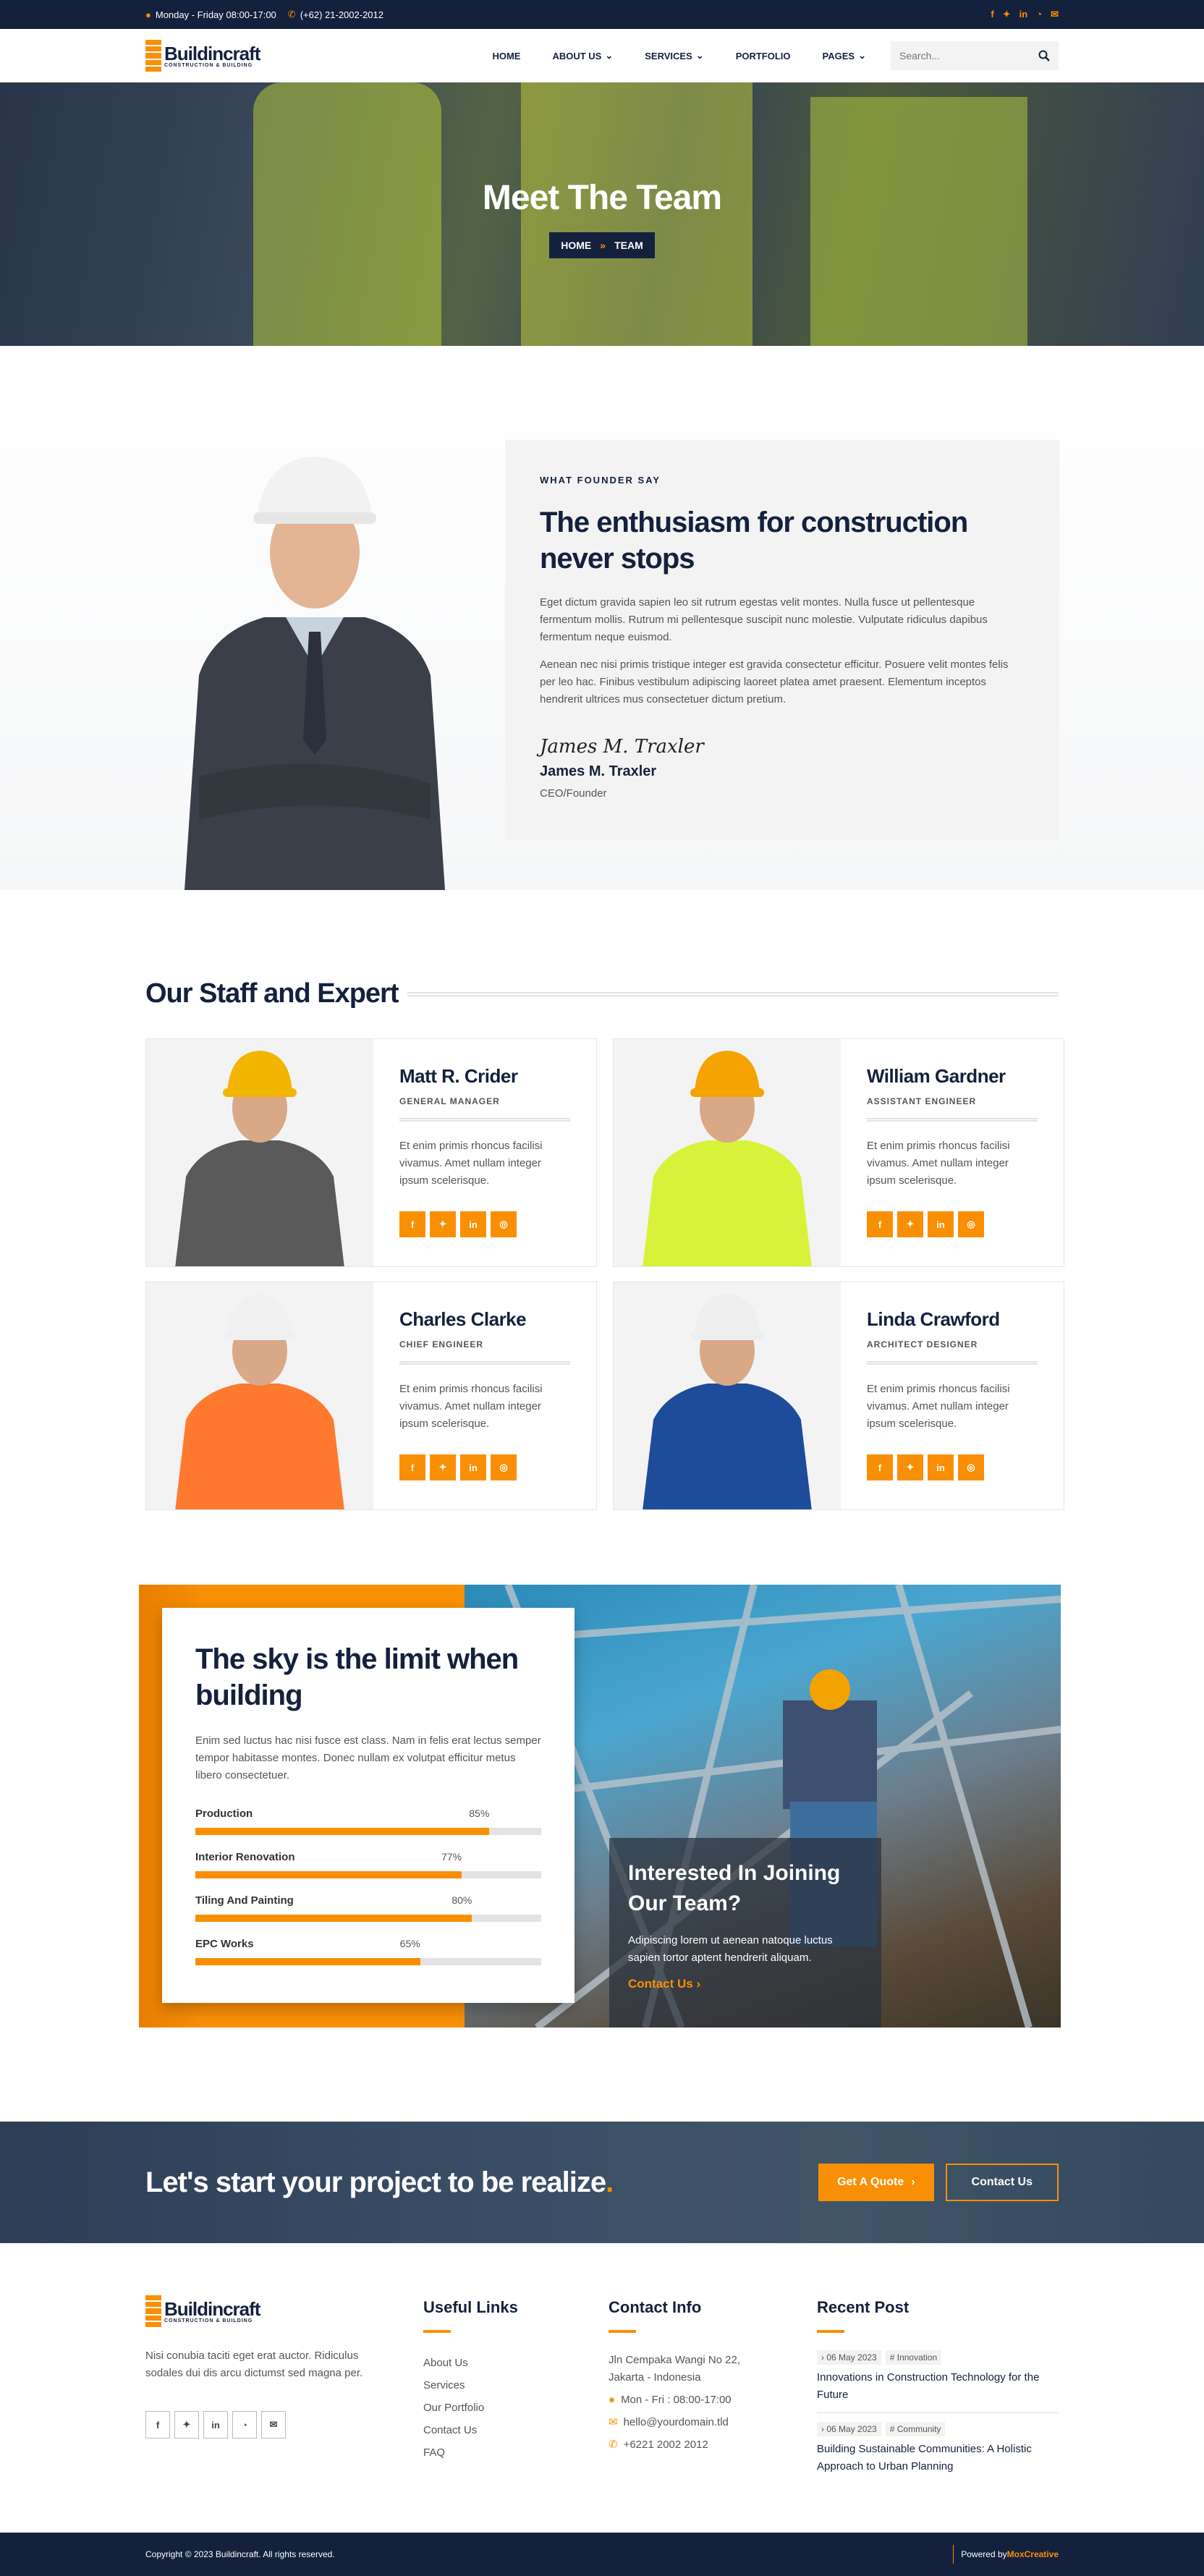 The width and height of the screenshot is (1204, 2576). Describe the element at coordinates (368, 1820) in the screenshot. I see `skill-item: Production 85%` at that location.